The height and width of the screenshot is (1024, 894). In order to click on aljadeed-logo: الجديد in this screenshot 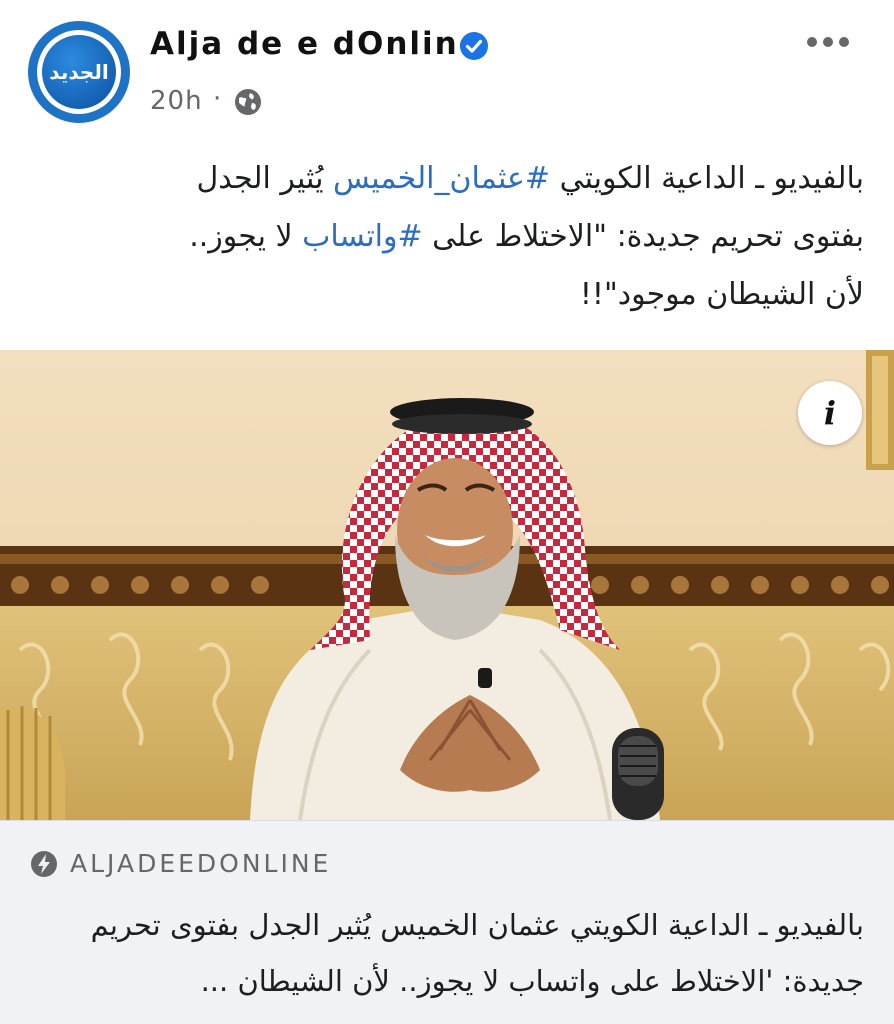, I will do `click(79, 72)`.